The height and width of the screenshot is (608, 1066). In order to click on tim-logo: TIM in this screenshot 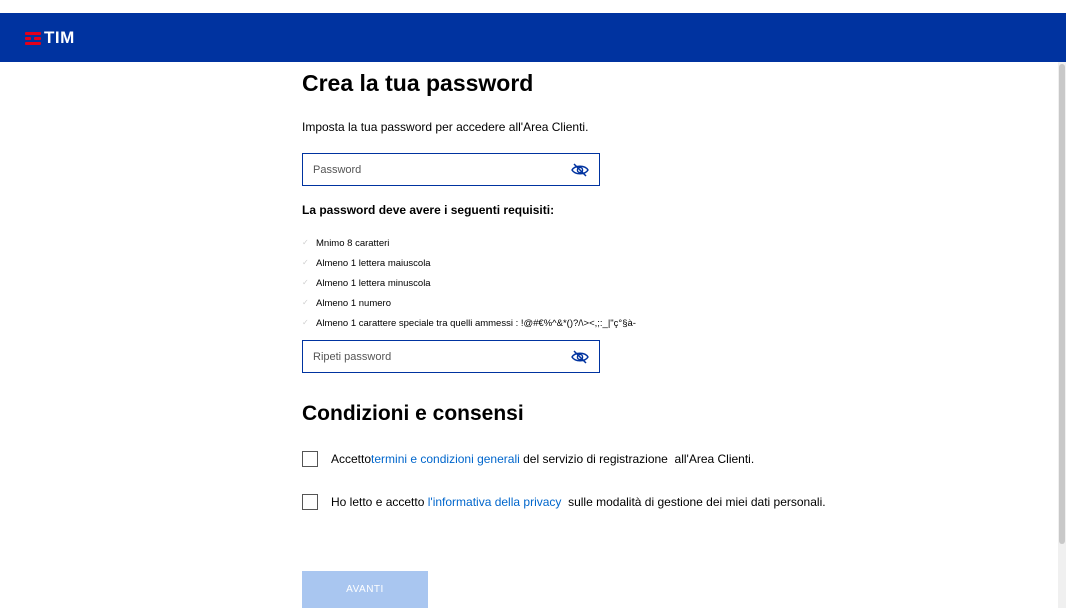, I will do `click(50, 37)`.